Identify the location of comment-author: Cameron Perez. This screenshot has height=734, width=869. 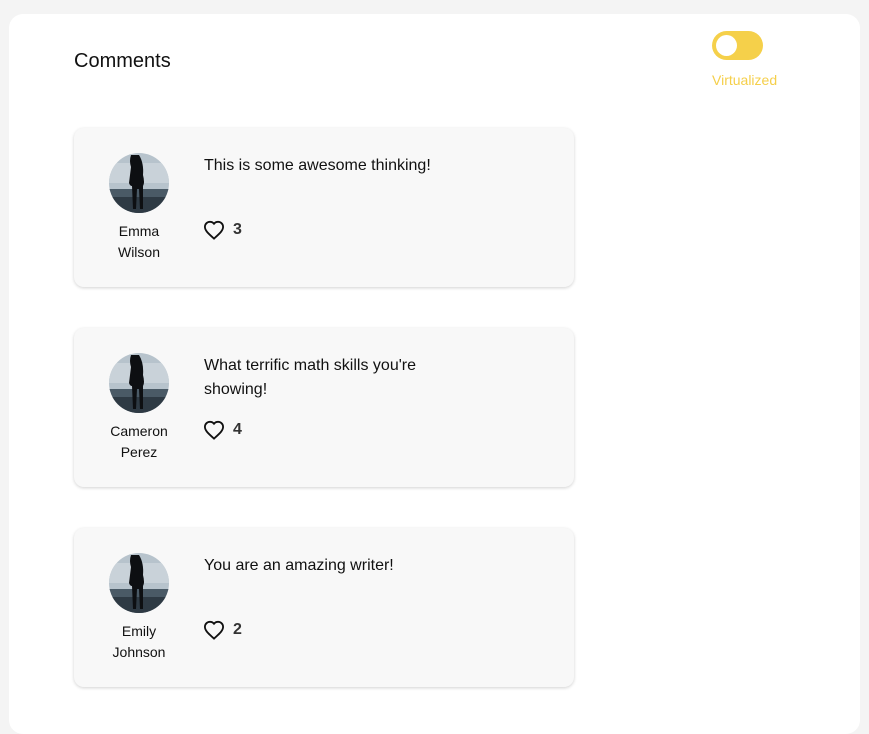
(139, 442).